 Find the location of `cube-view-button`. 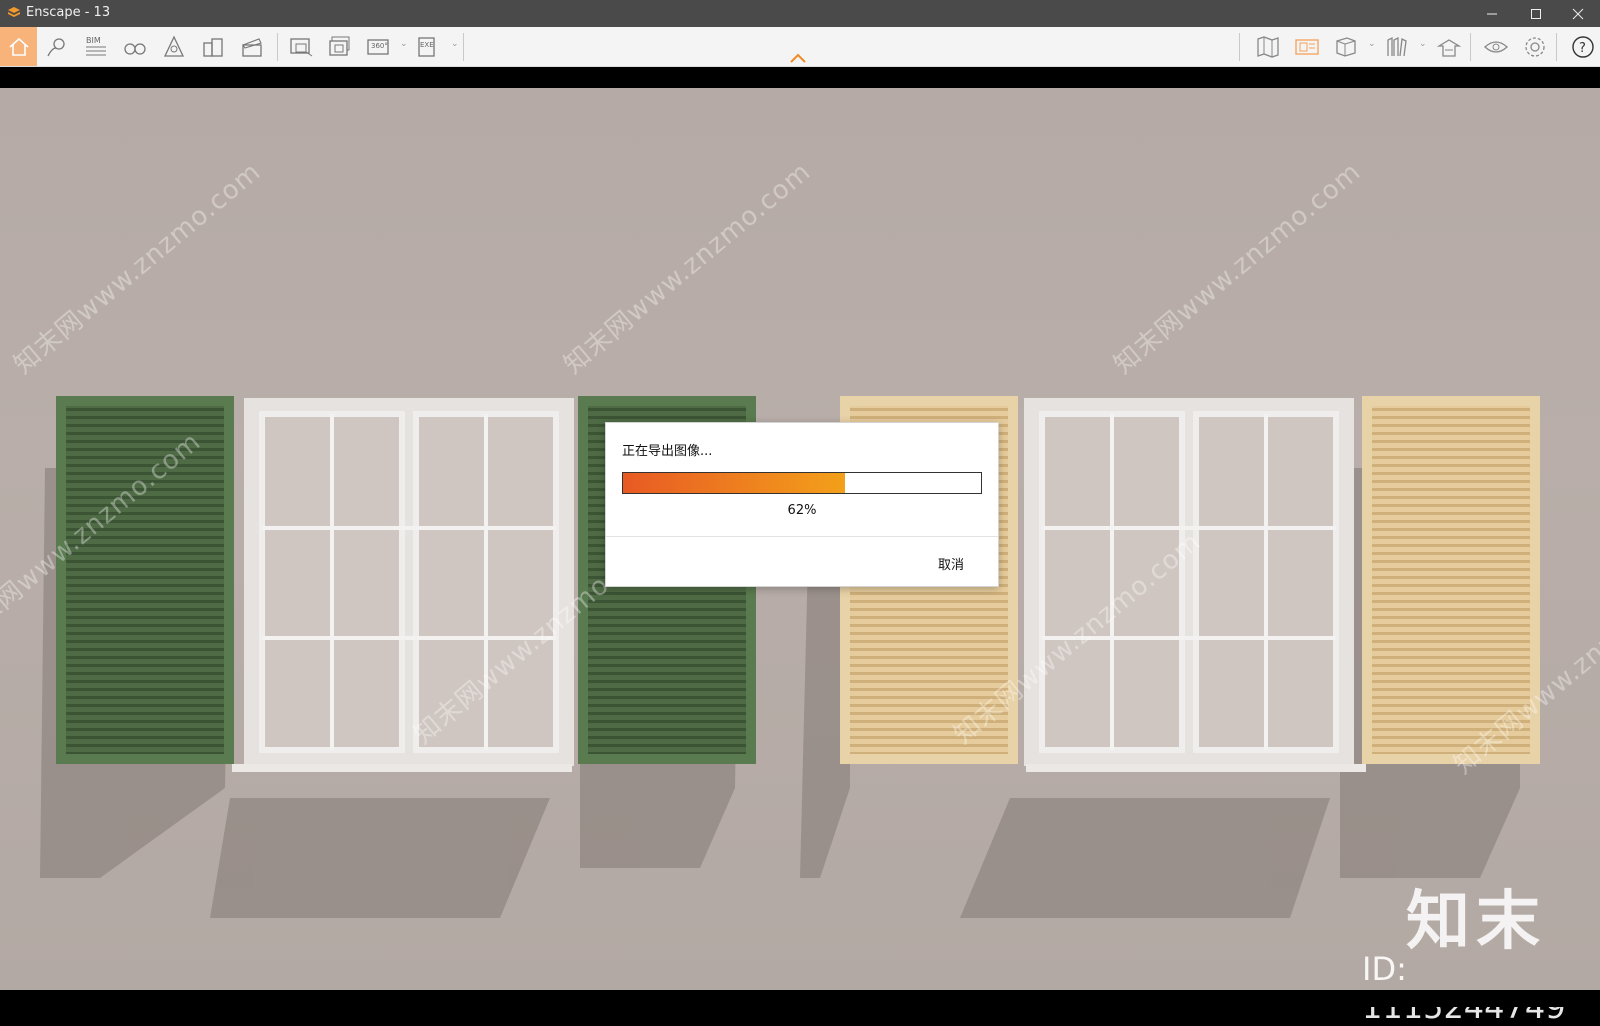

cube-view-button is located at coordinates (1346, 46).